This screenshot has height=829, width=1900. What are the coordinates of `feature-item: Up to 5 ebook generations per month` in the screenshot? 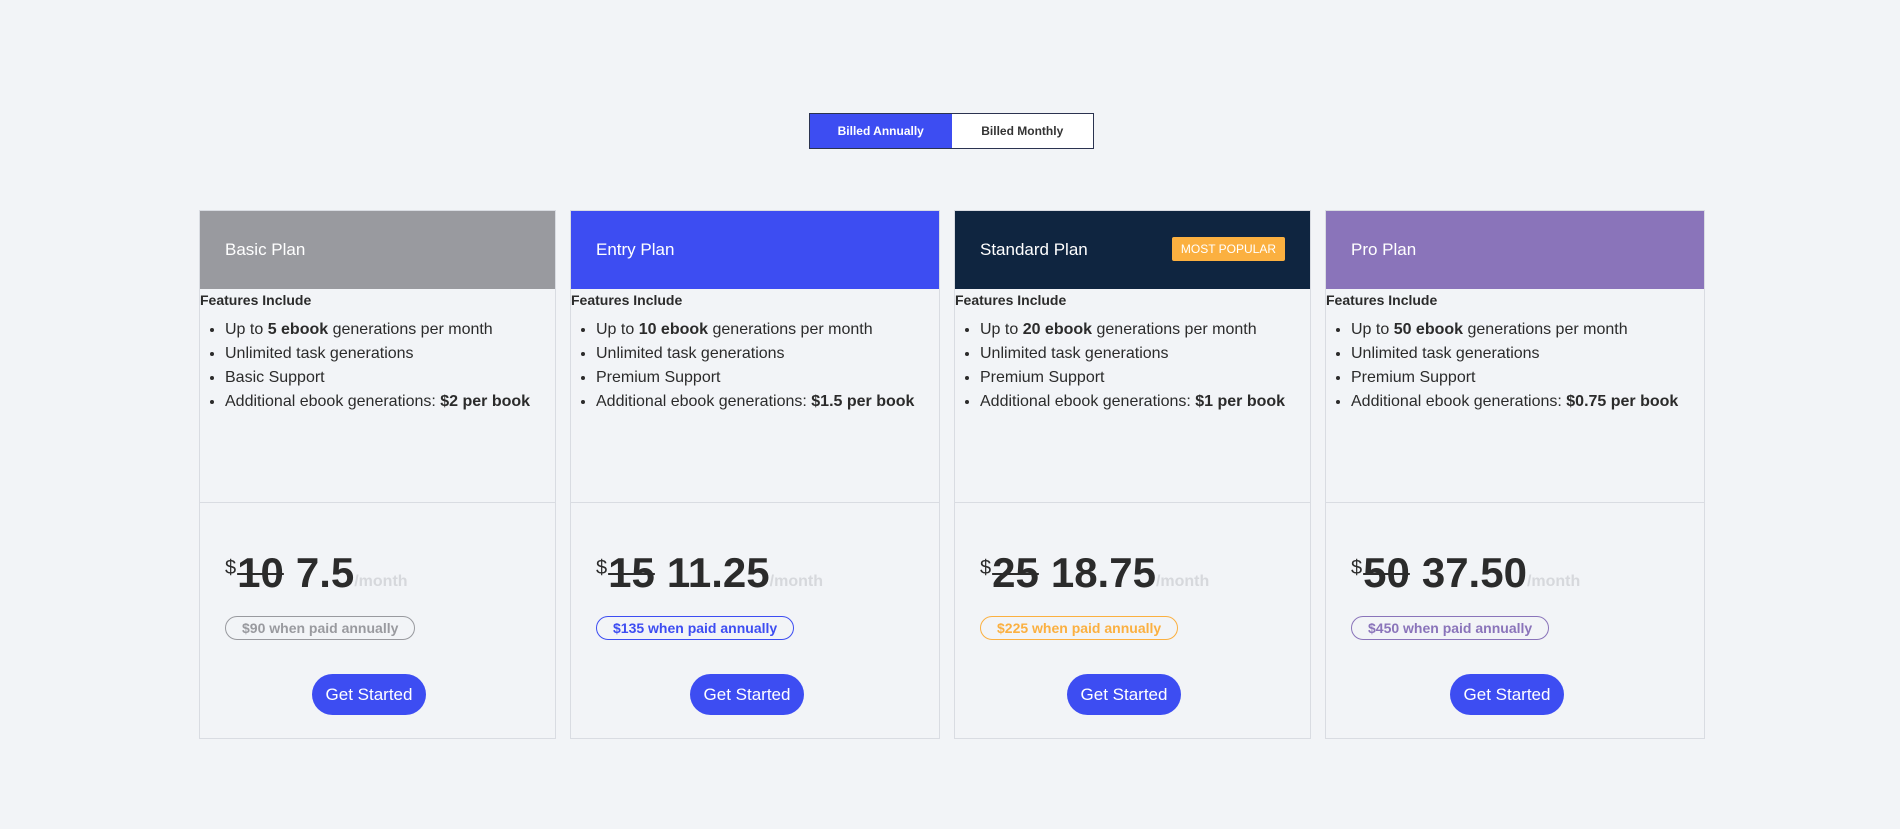 It's located at (390, 330).